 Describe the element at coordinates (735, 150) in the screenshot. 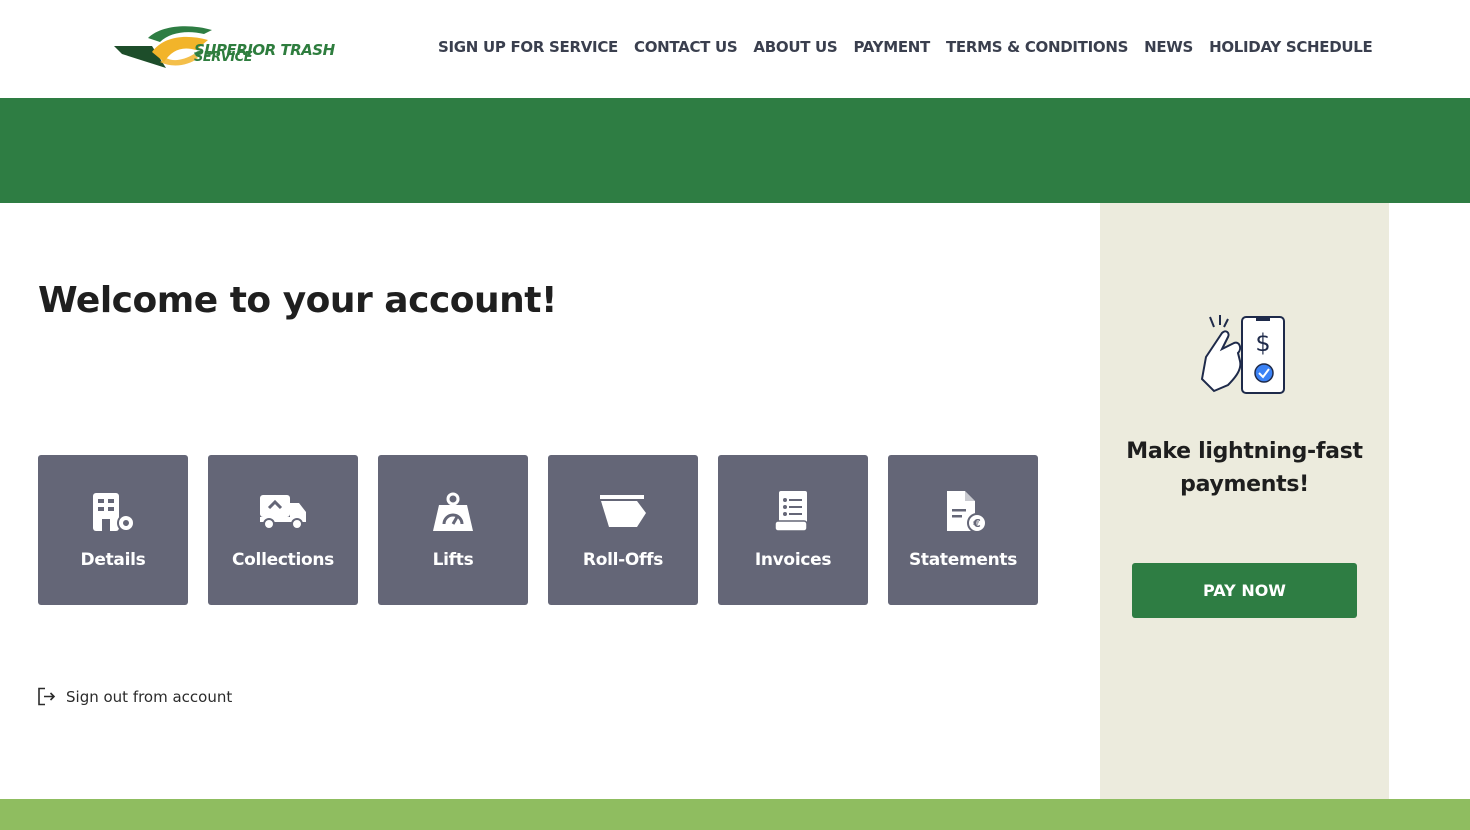

I see `hero-band` at that location.